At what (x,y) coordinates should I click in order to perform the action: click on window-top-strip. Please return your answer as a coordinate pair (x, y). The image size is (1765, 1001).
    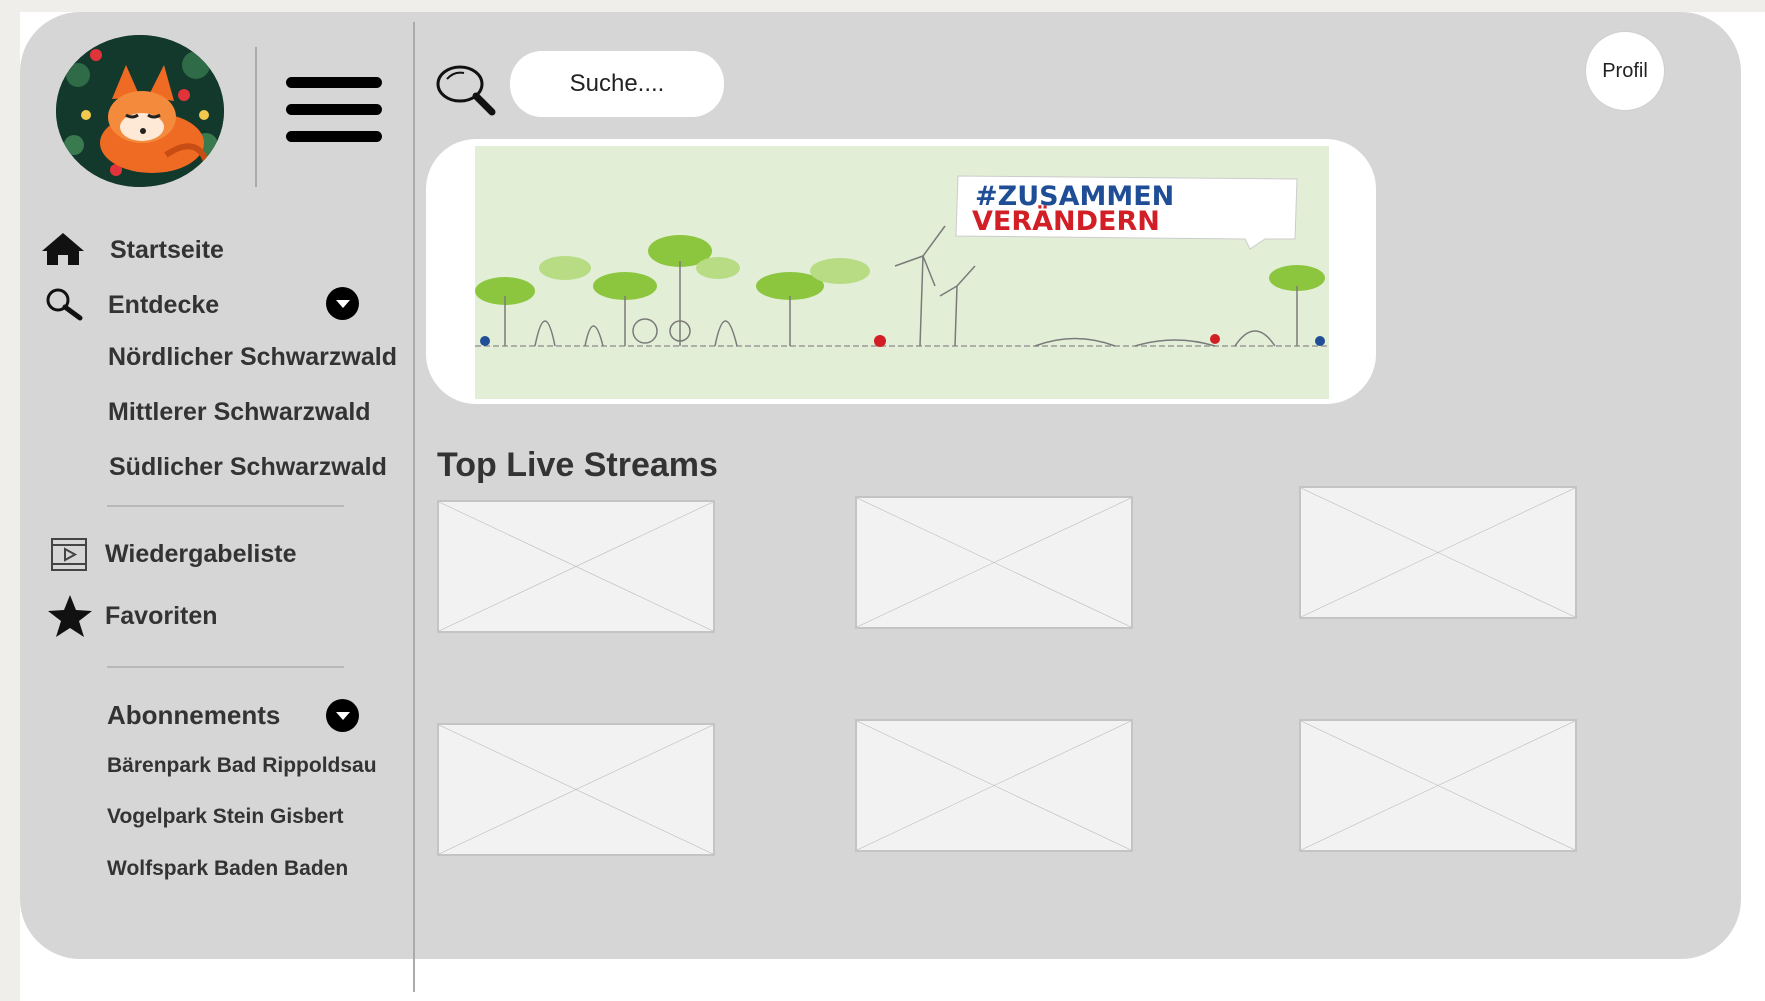
    Looking at the image, I should click on (882, 6).